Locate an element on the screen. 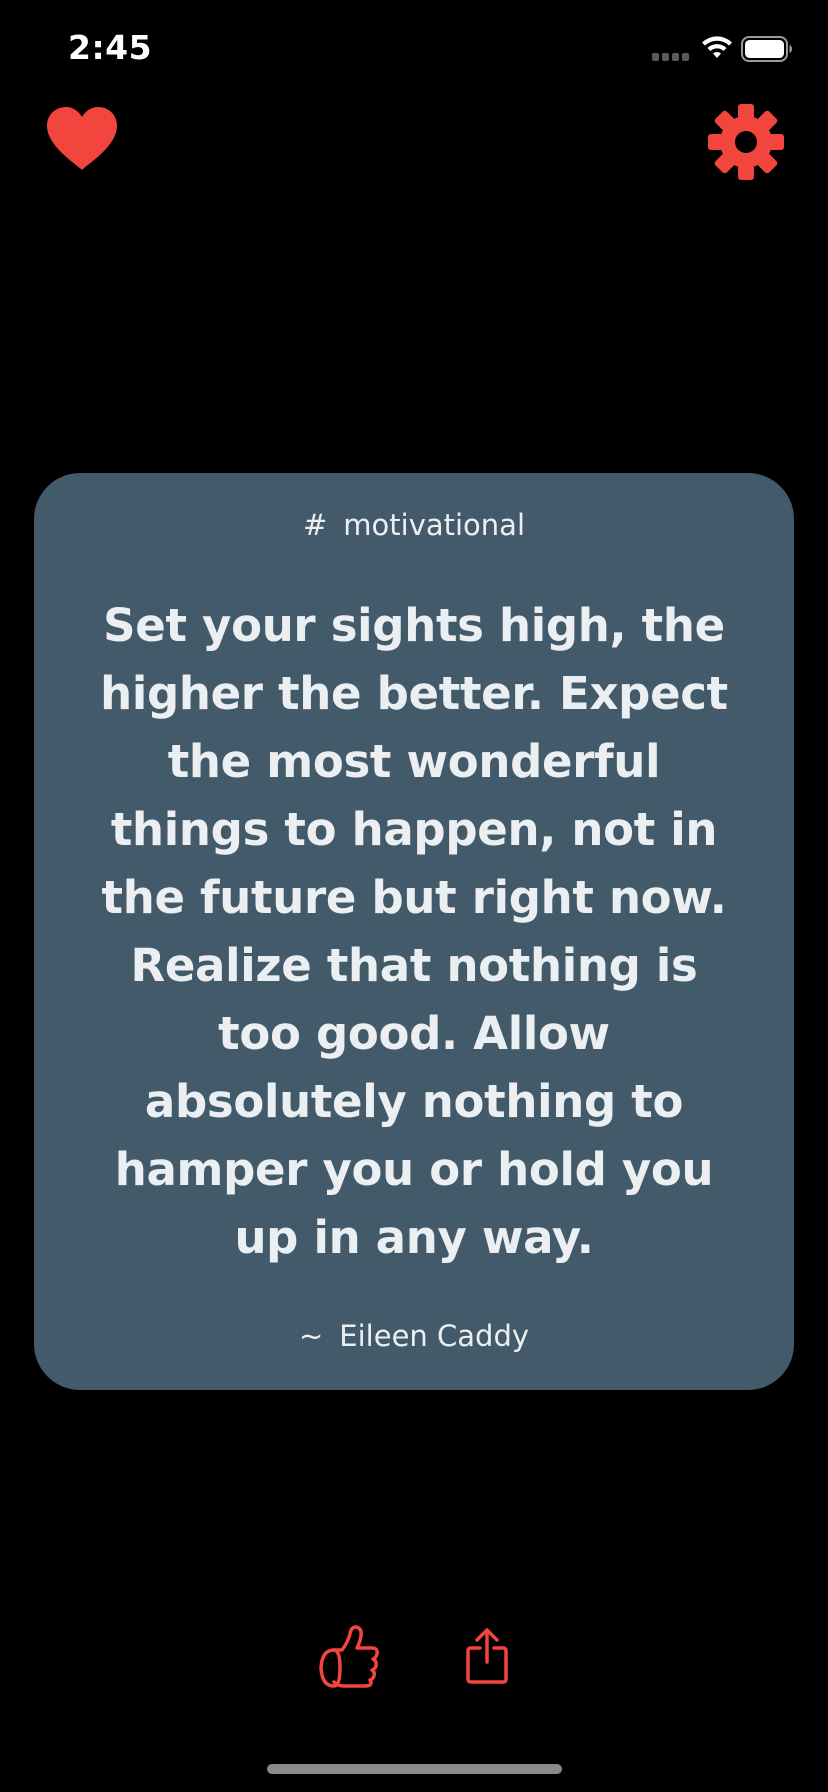 The width and height of the screenshot is (828, 1792). gear-icon is located at coordinates (746, 142).